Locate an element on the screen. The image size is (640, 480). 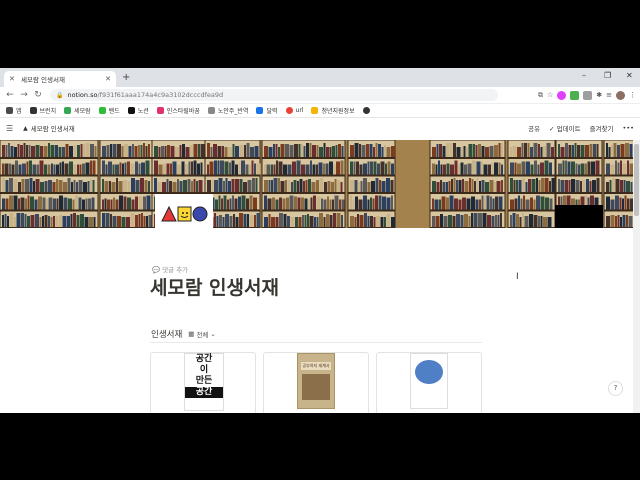
restore-icon: ❐ is located at coordinates (607, 75).